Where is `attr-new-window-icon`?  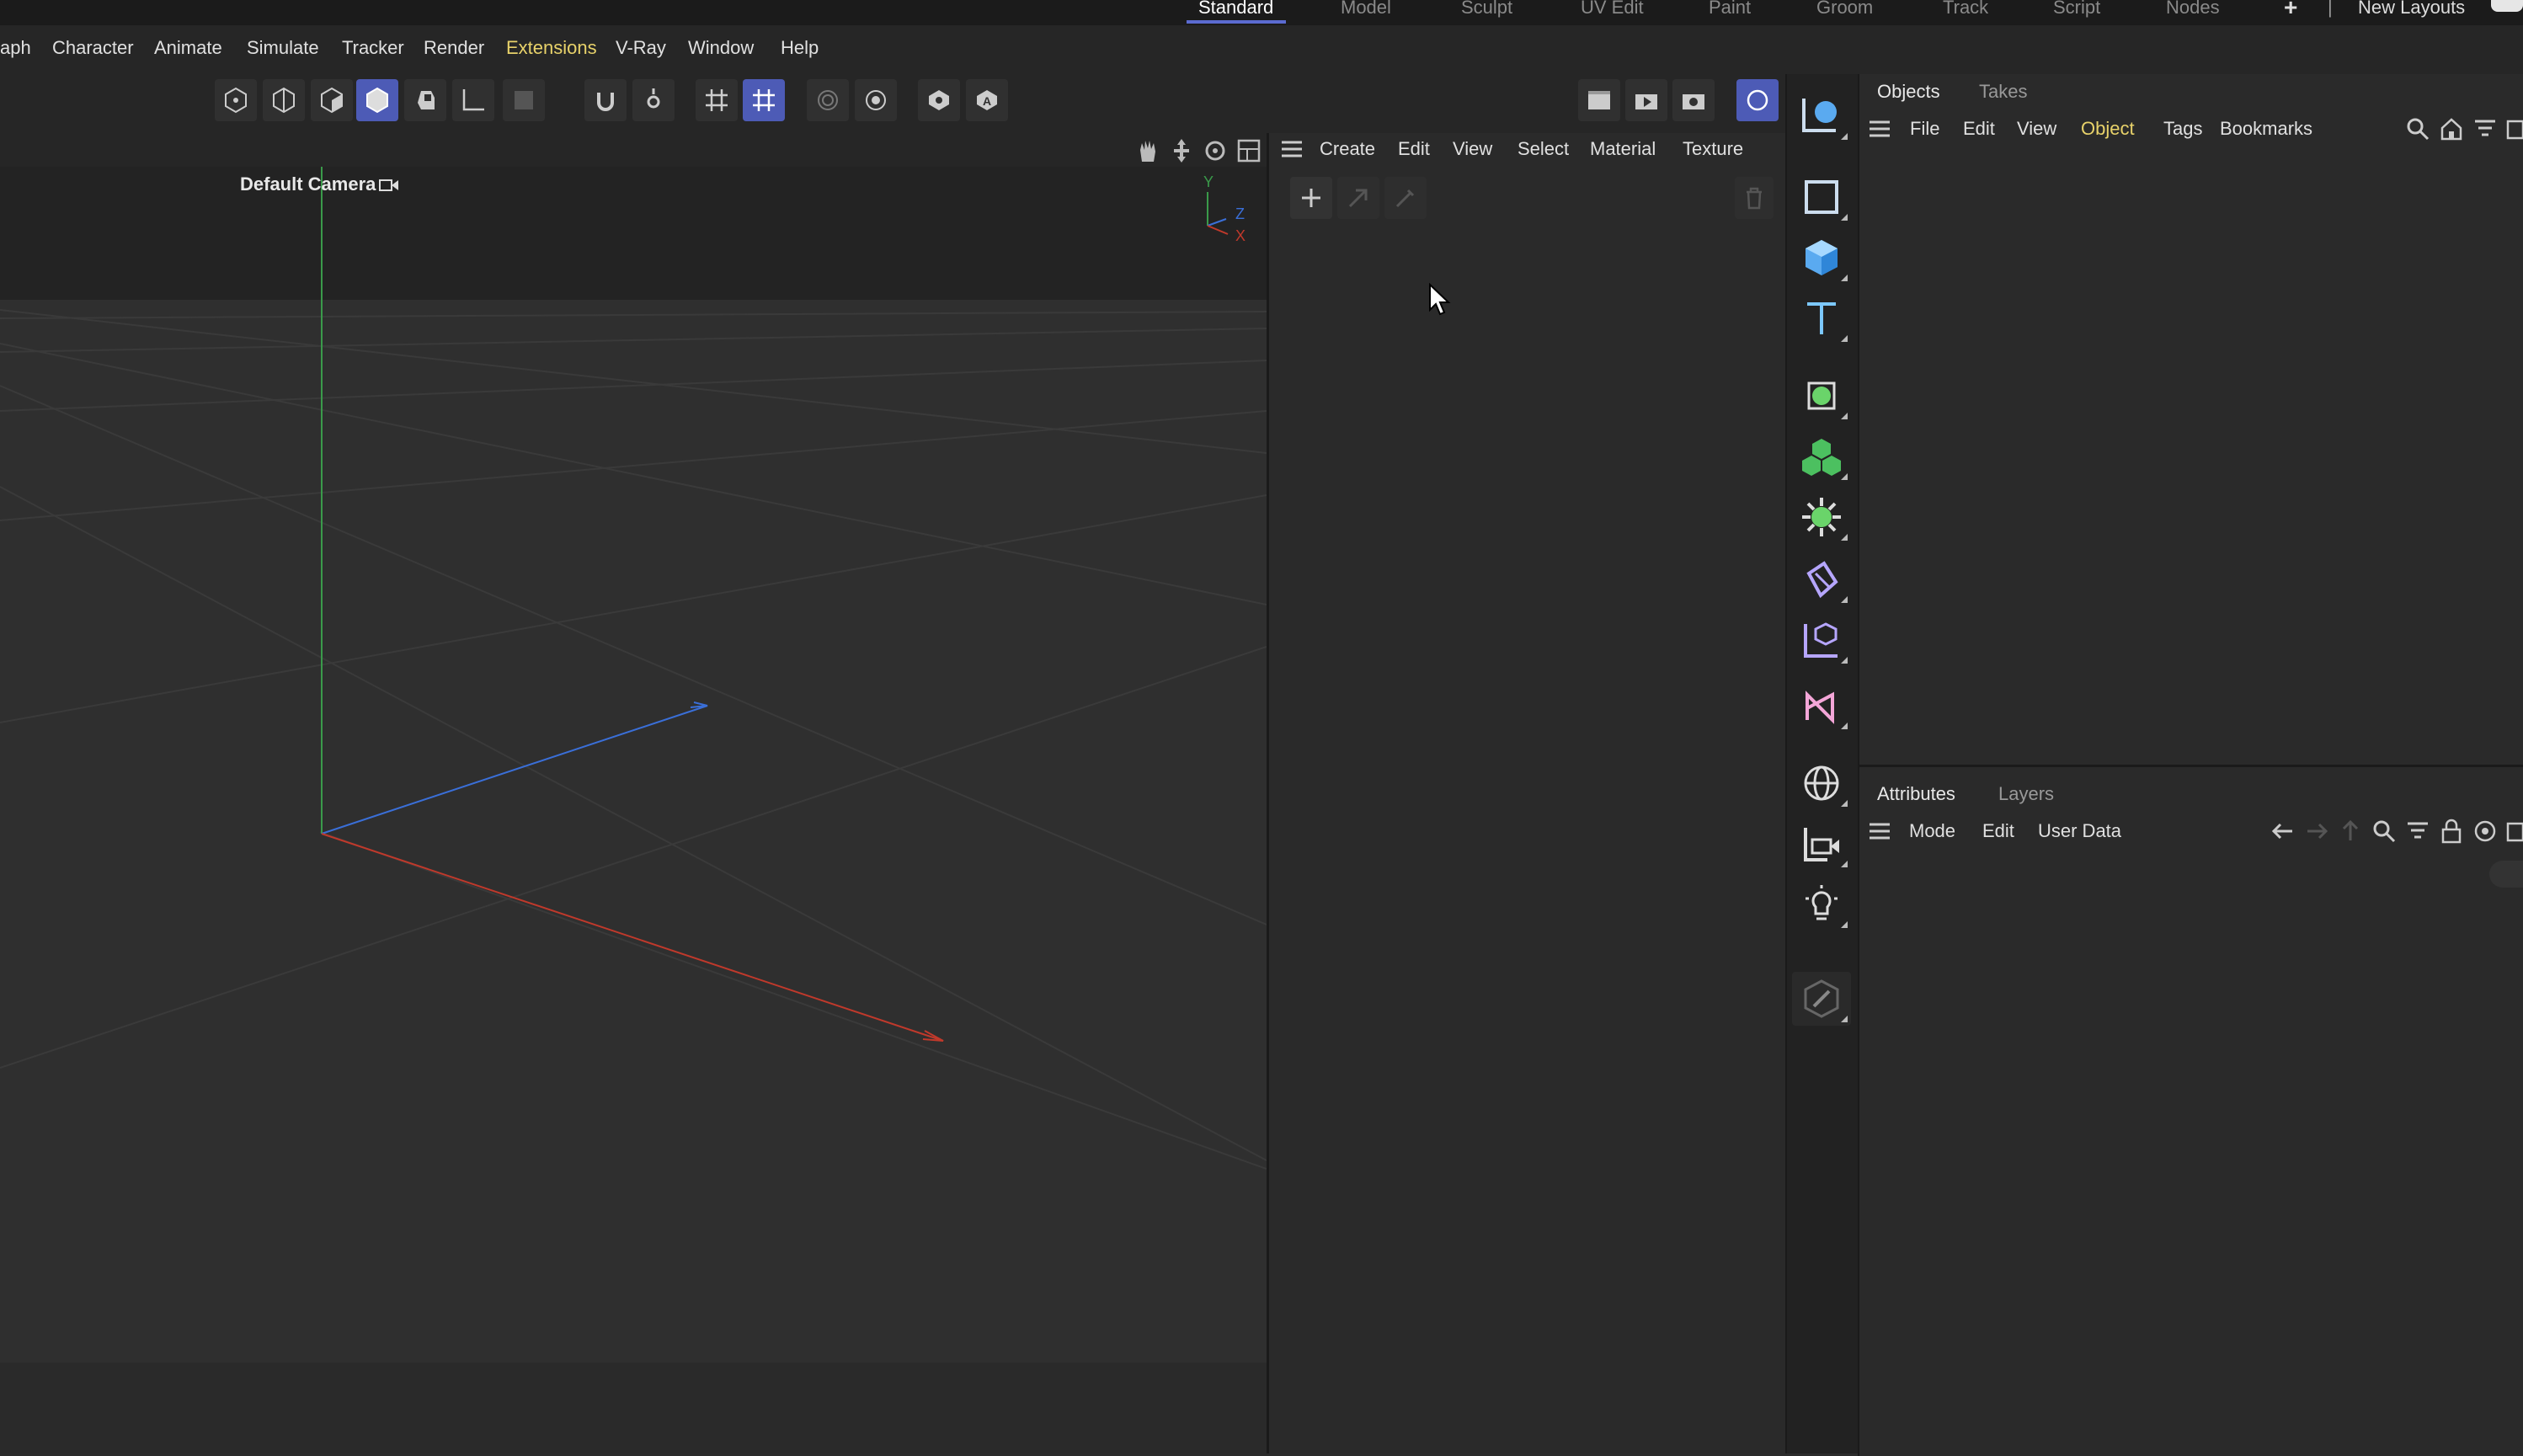
attr-new-window-icon is located at coordinates (2513, 831).